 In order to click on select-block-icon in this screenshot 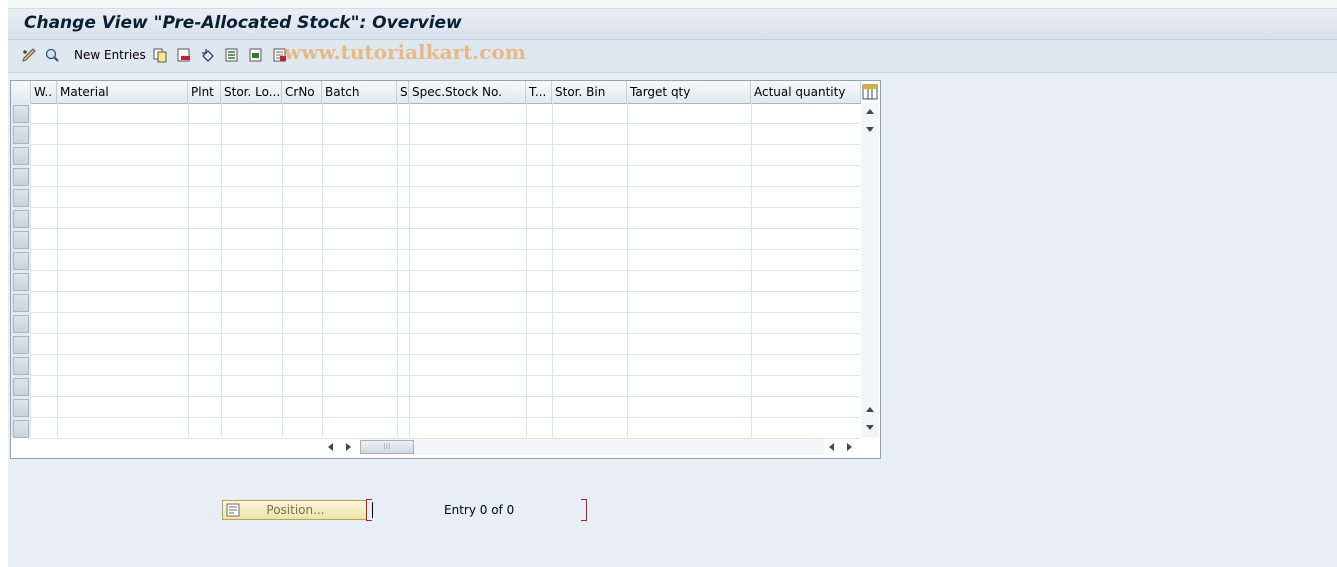, I will do `click(256, 55)`.